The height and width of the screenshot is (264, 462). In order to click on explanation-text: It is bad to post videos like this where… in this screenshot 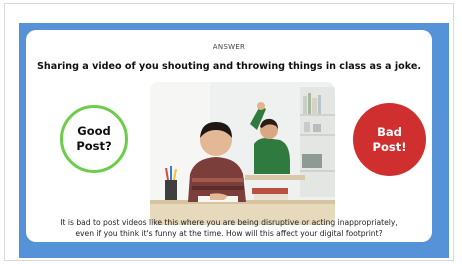, I will do `click(229, 228)`.